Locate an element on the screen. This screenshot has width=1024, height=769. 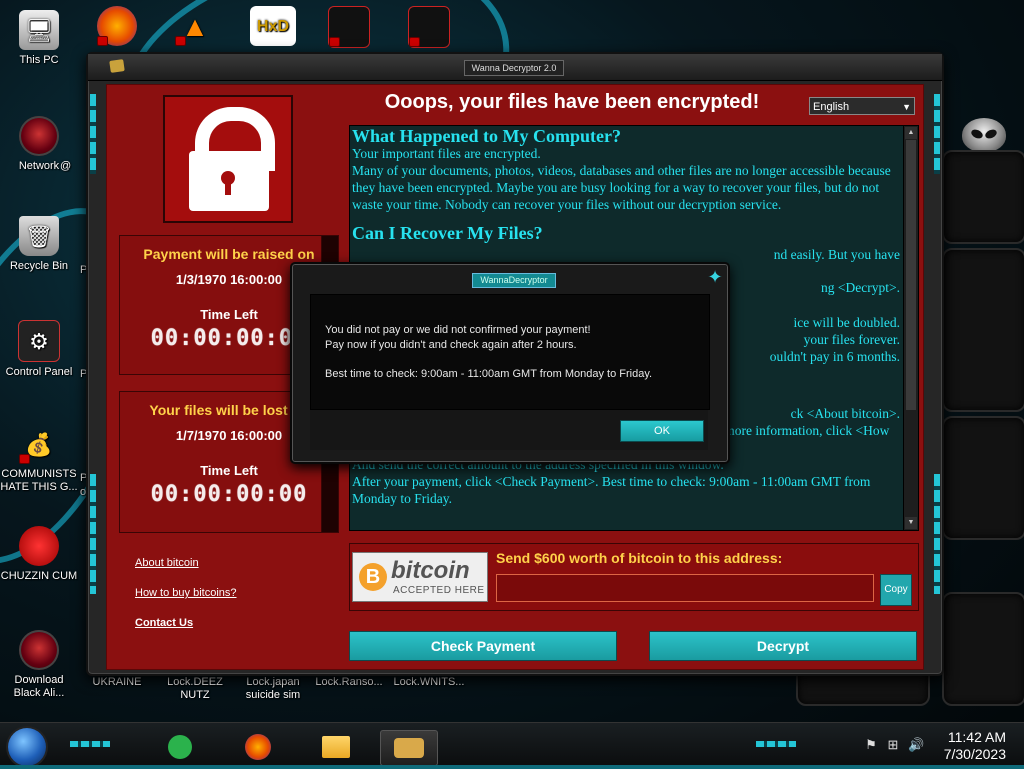
bitcoin-accepted-logo: B bitcoin ACCEPTED HERE is located at coordinates (420, 577).